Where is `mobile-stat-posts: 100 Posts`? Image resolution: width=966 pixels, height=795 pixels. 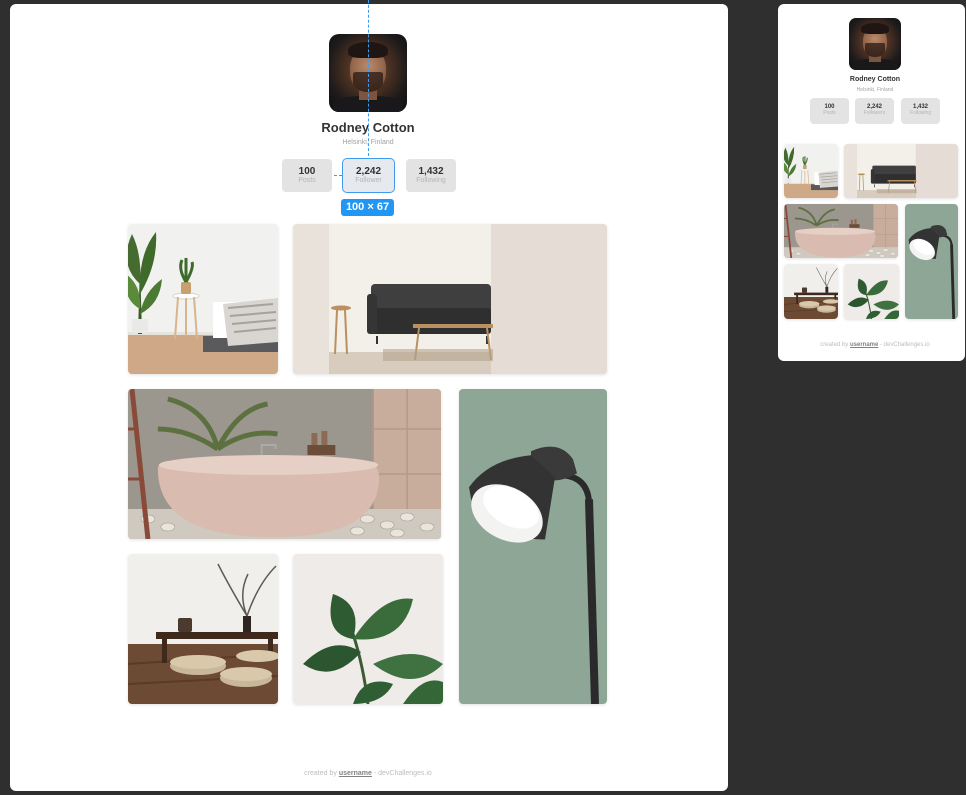 mobile-stat-posts: 100 Posts is located at coordinates (829, 111).